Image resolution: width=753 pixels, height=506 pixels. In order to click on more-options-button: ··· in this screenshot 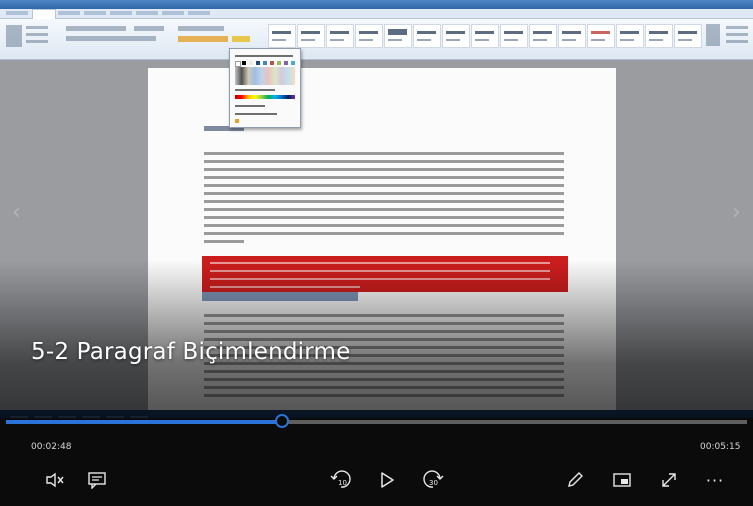, I will do `click(715, 480)`.